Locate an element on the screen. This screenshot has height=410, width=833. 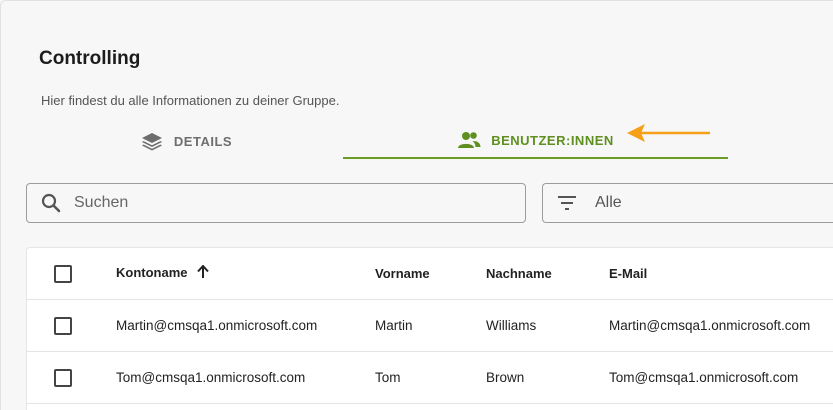
table-header-row: Kontoname Vorname Nachname E-Mail is located at coordinates (430, 274).